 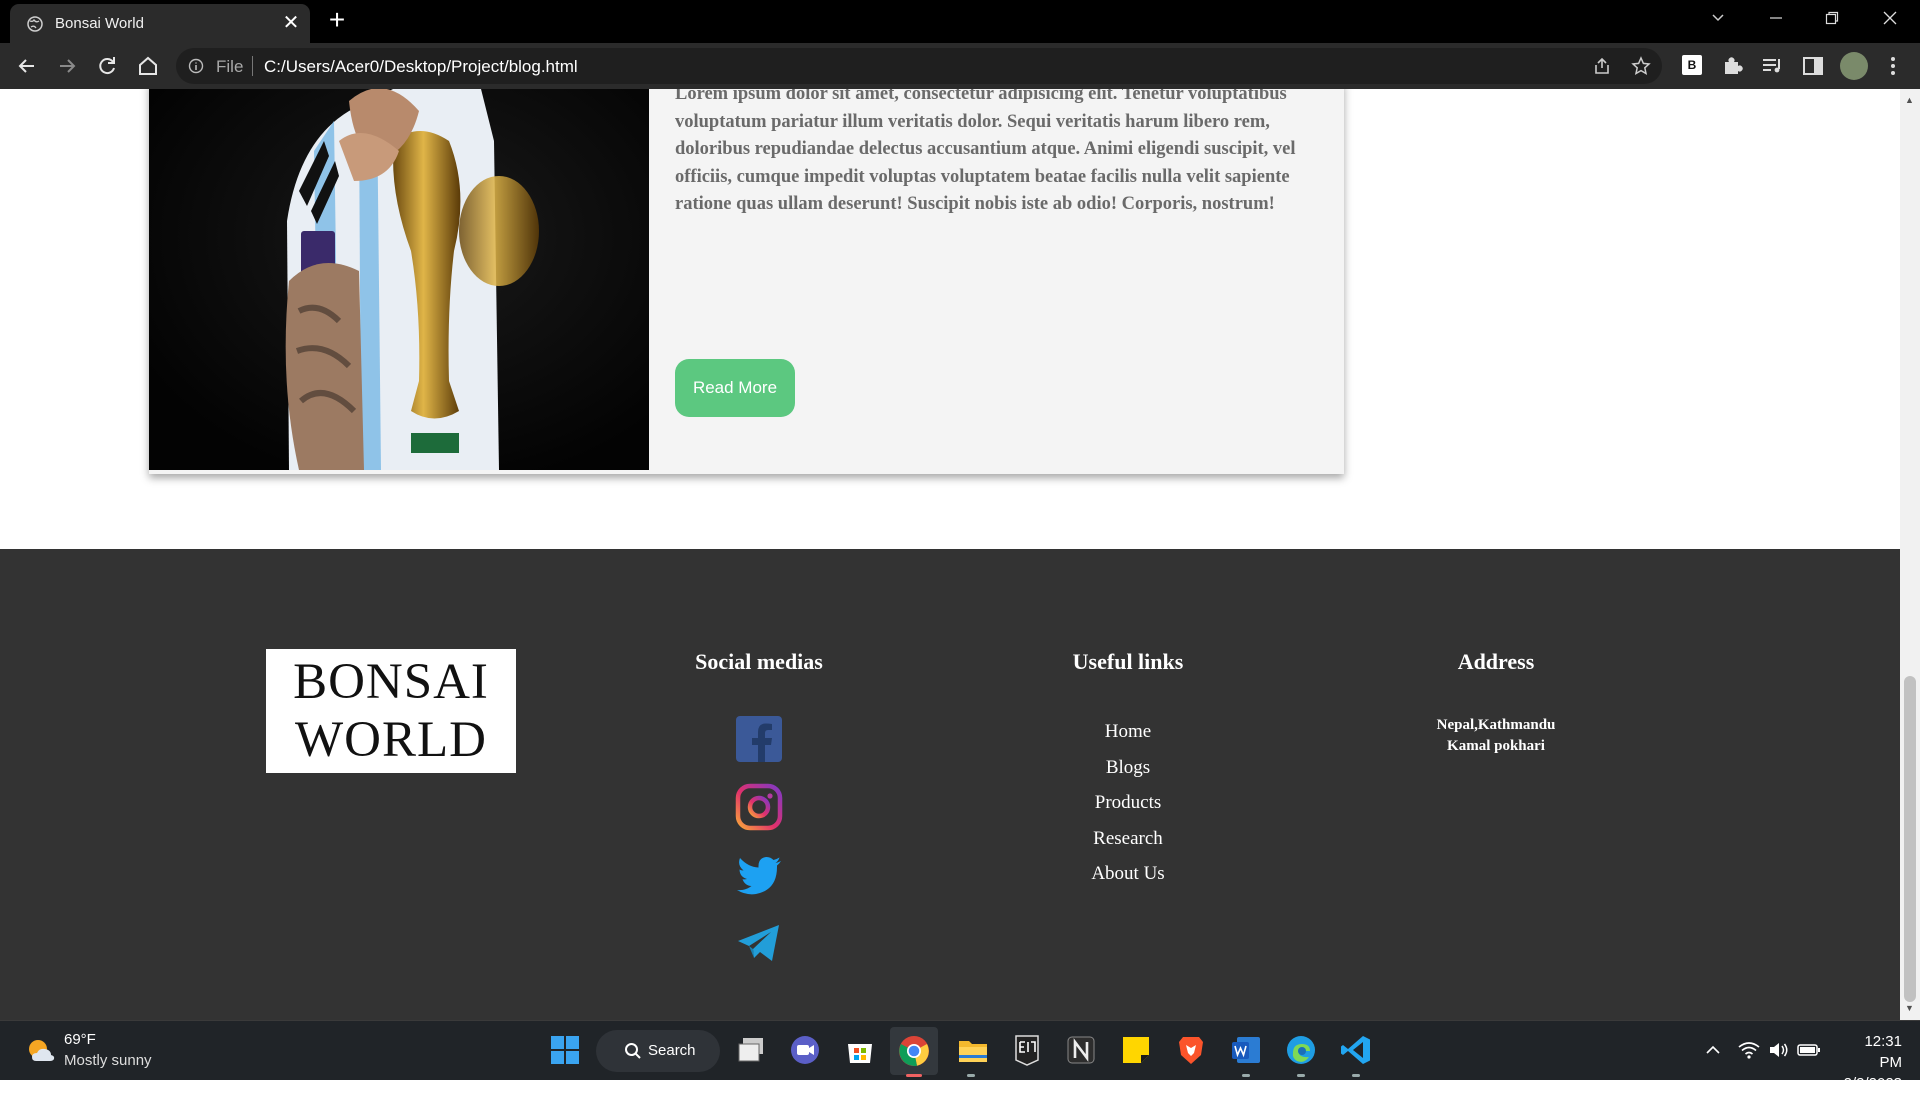 What do you see at coordinates (107, 66) in the screenshot?
I see `reload-icon` at bounding box center [107, 66].